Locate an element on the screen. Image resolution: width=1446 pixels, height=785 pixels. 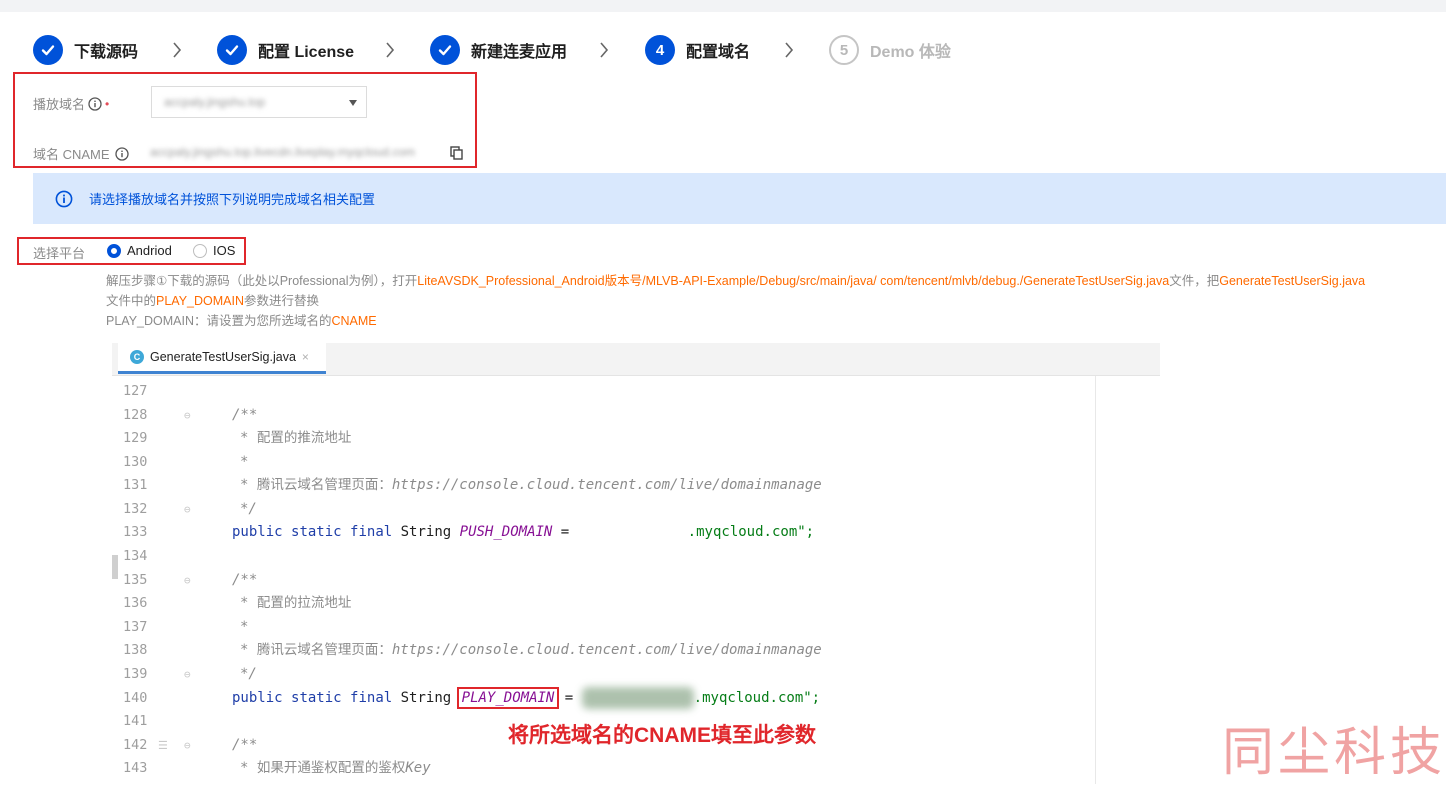
line-number: 131 is located at coordinates (135, 485).